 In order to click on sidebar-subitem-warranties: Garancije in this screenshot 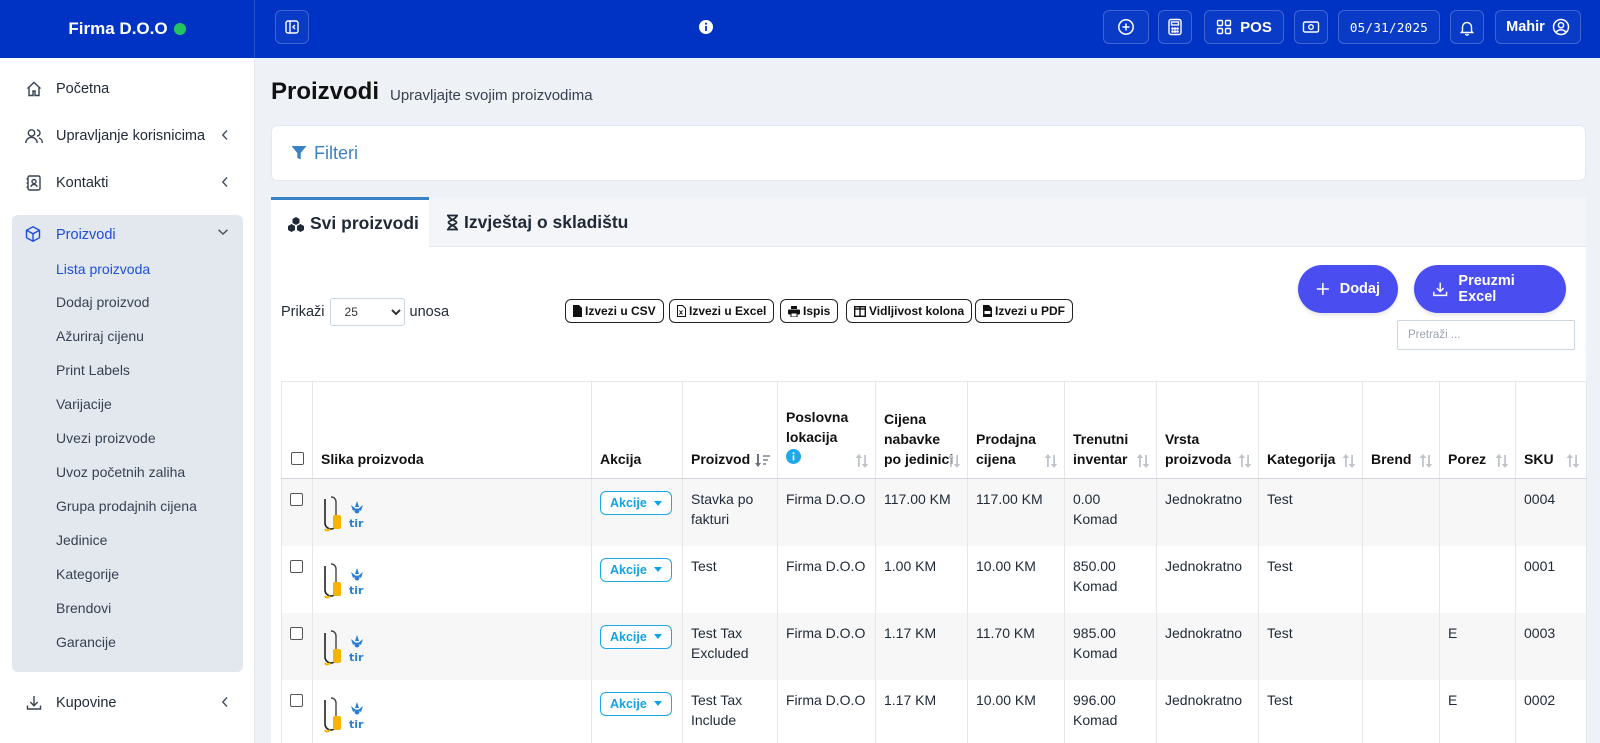, I will do `click(86, 642)`.